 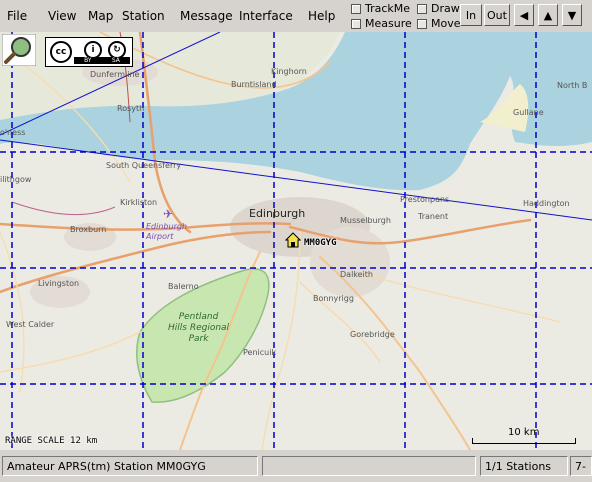 I want to click on place-bo-ness: o'ness, so click(x=13, y=132).